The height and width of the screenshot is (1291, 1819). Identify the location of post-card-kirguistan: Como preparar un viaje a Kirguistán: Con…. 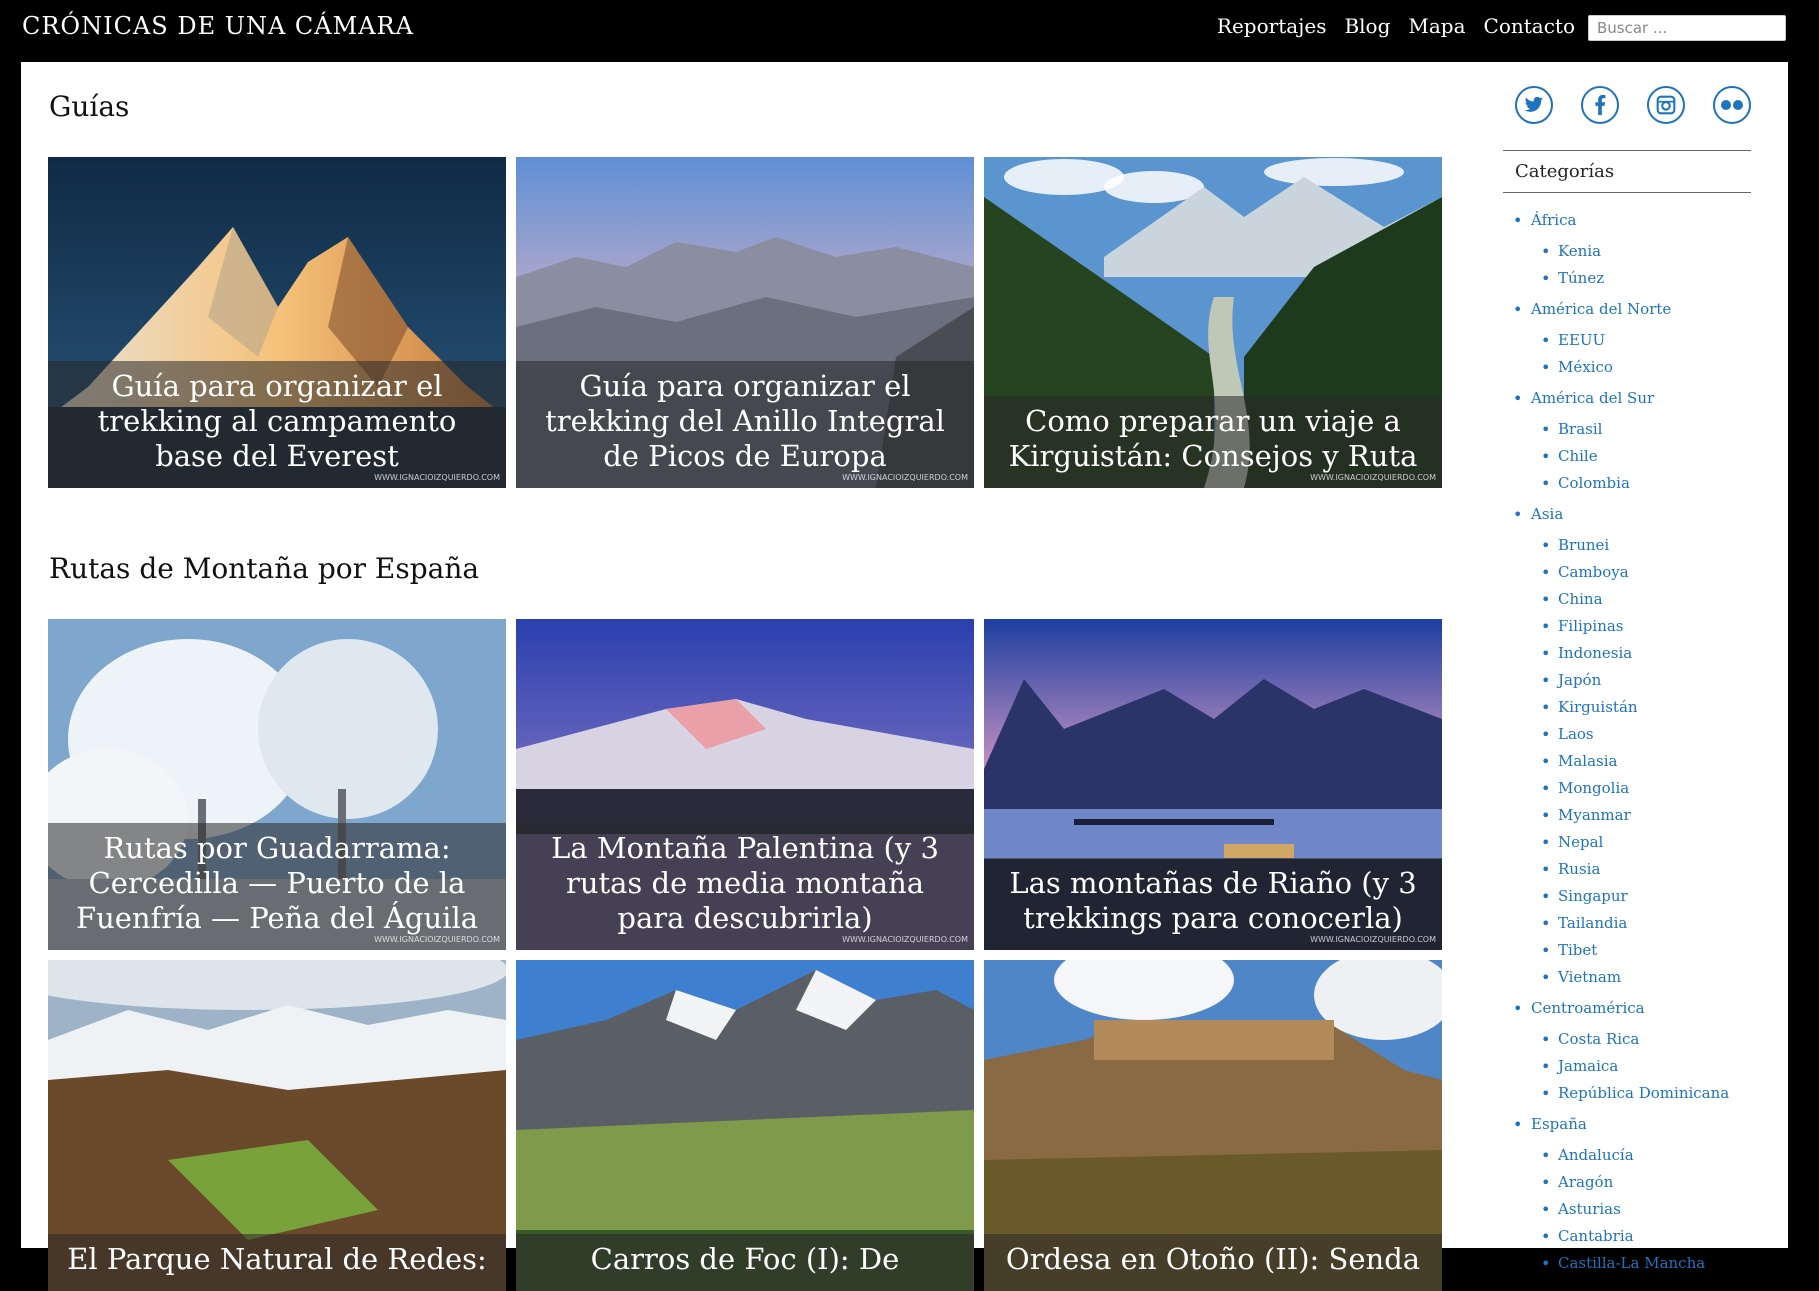
(1213, 322).